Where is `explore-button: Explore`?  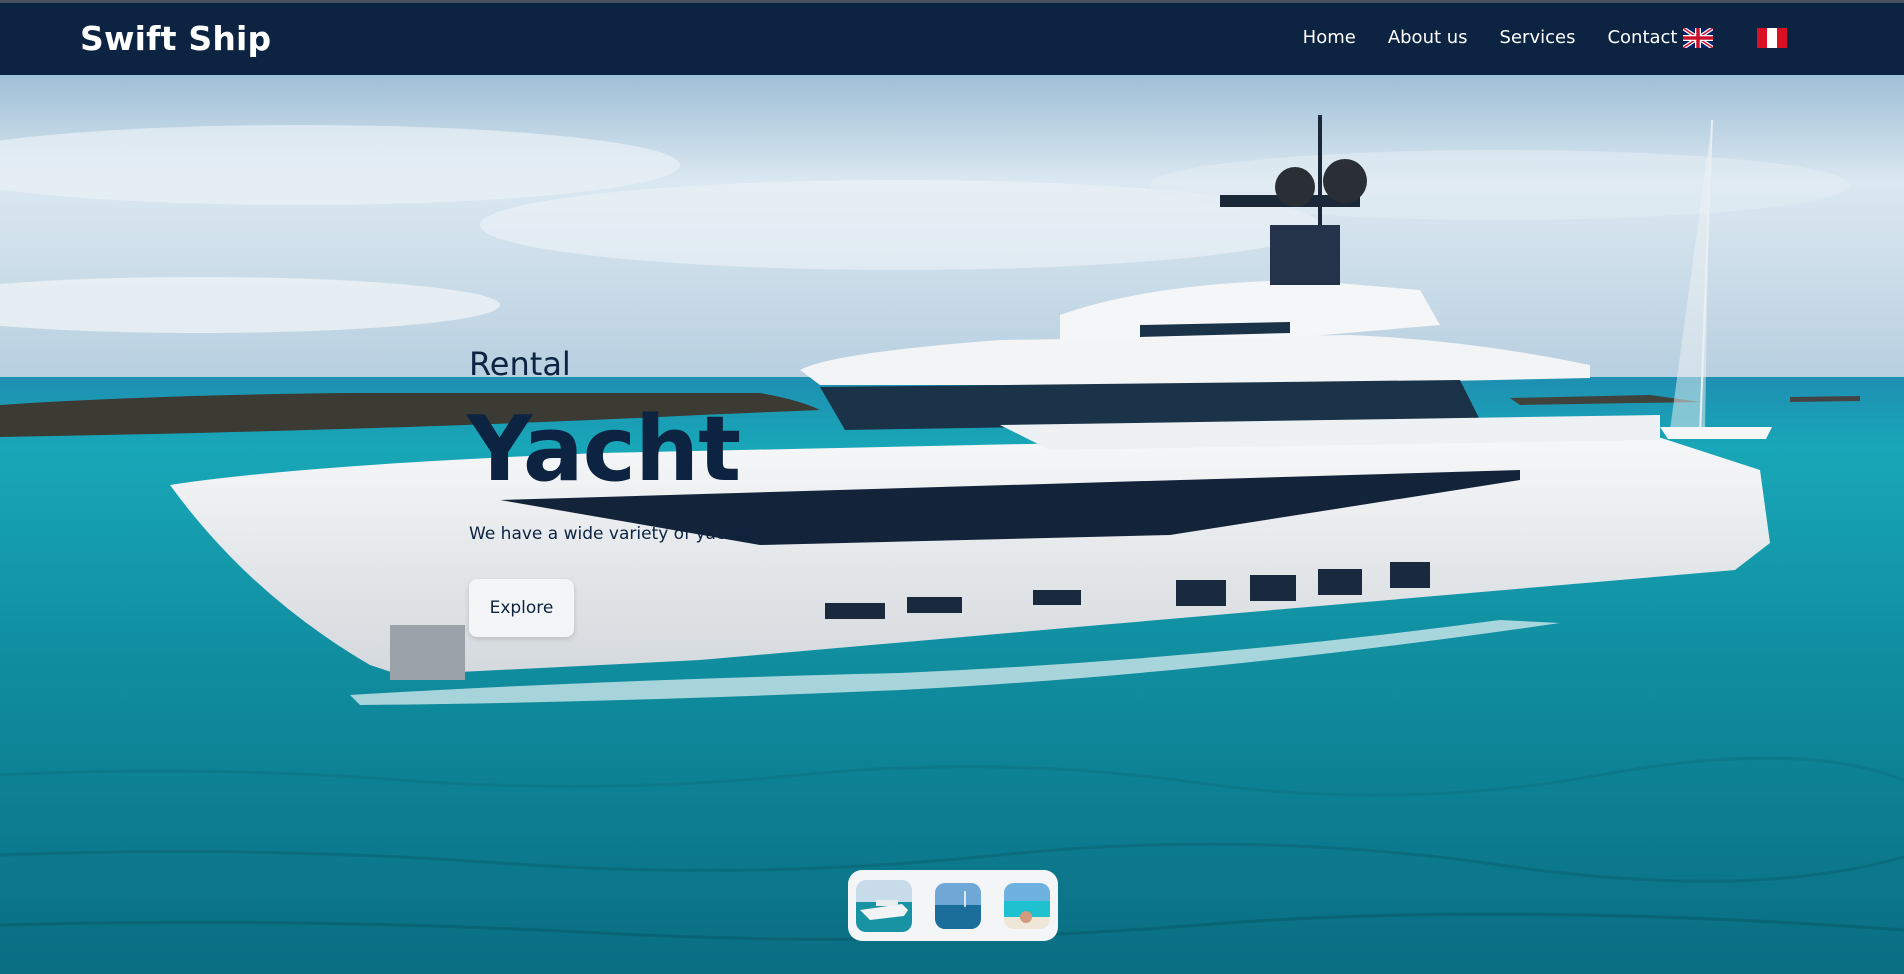 explore-button: Explore is located at coordinates (521, 608).